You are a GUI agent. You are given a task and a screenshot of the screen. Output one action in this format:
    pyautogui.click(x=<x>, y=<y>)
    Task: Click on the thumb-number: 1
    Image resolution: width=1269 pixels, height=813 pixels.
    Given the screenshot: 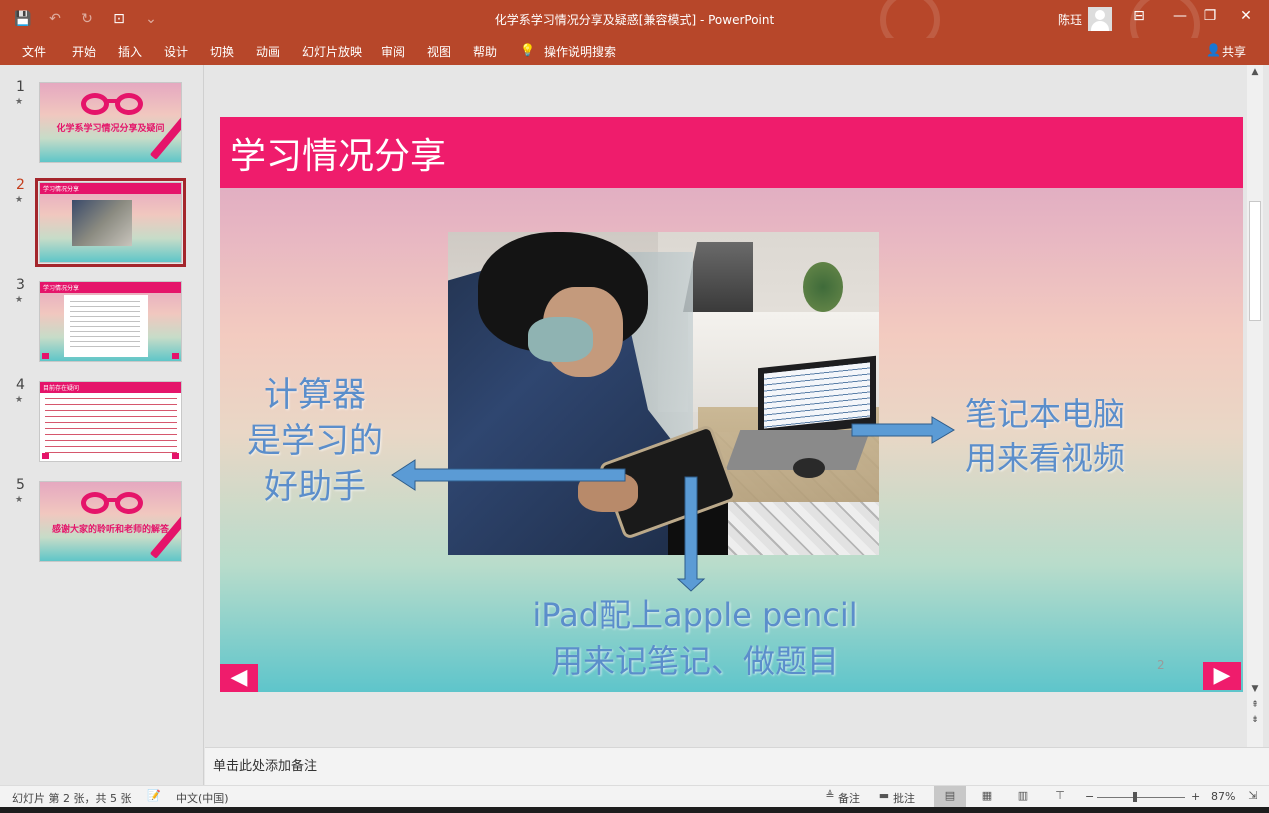 What is the action you would take?
    pyautogui.click(x=20, y=87)
    